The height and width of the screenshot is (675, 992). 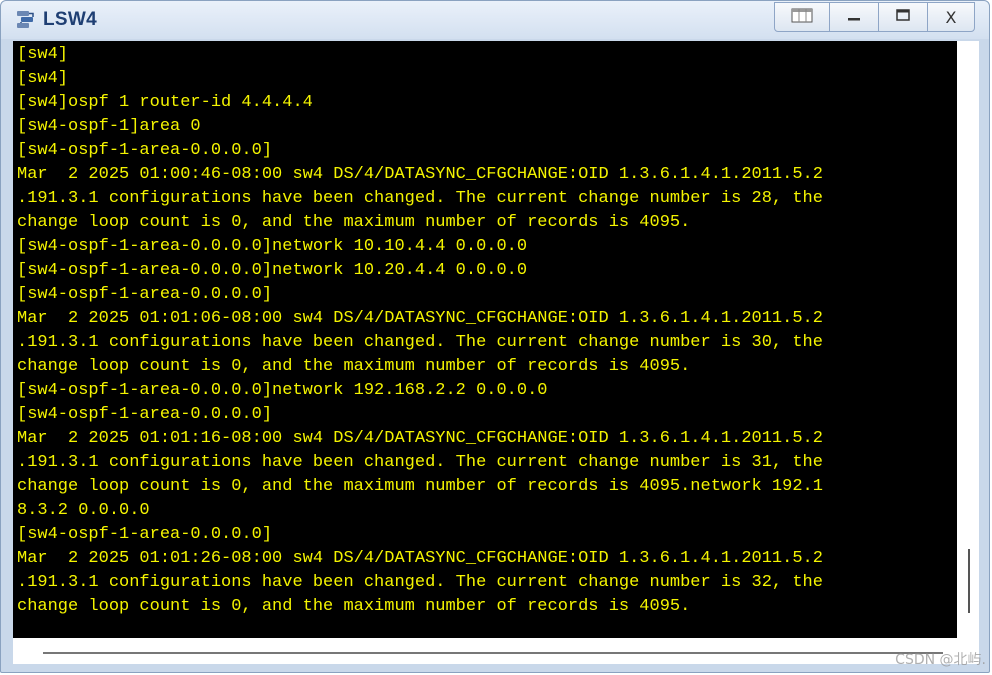 I want to click on terminal-line: [sw4]ospf 1 router-id 4.4.4.4, so click(x=165, y=102).